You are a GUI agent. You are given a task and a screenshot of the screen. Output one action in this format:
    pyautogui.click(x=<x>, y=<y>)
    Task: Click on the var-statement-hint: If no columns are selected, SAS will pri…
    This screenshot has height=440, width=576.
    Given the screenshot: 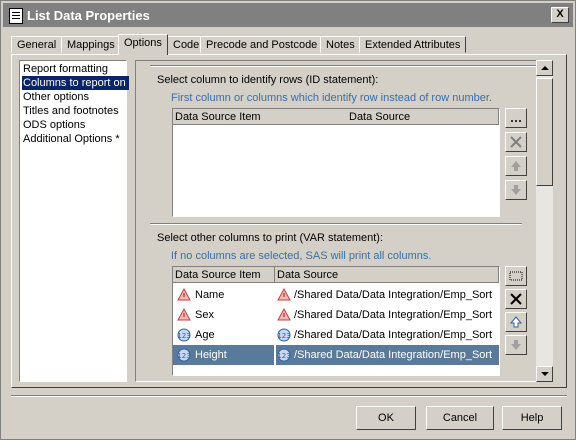 What is the action you would take?
    pyautogui.click(x=301, y=256)
    